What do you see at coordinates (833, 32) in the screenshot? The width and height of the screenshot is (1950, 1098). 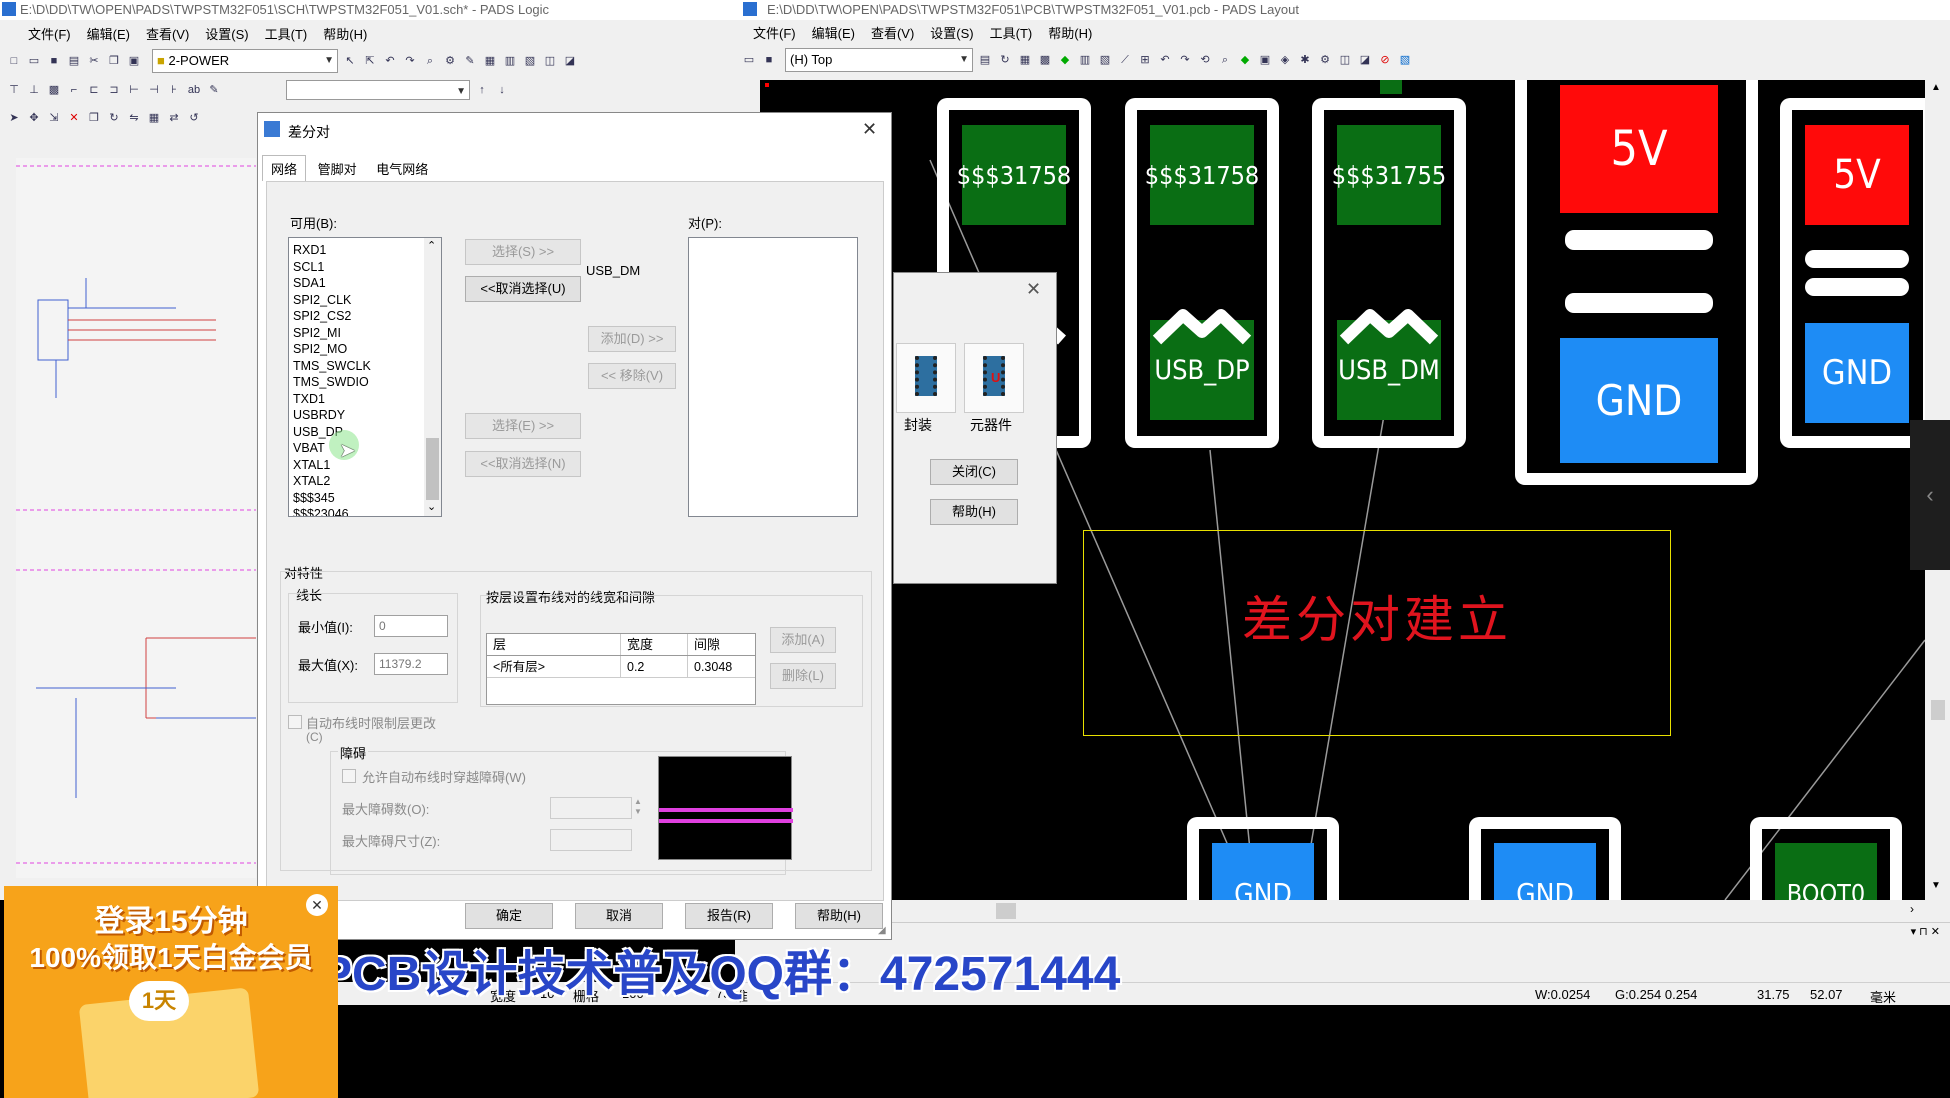 I see `layout-menu-edit: 编辑(E)` at bounding box center [833, 32].